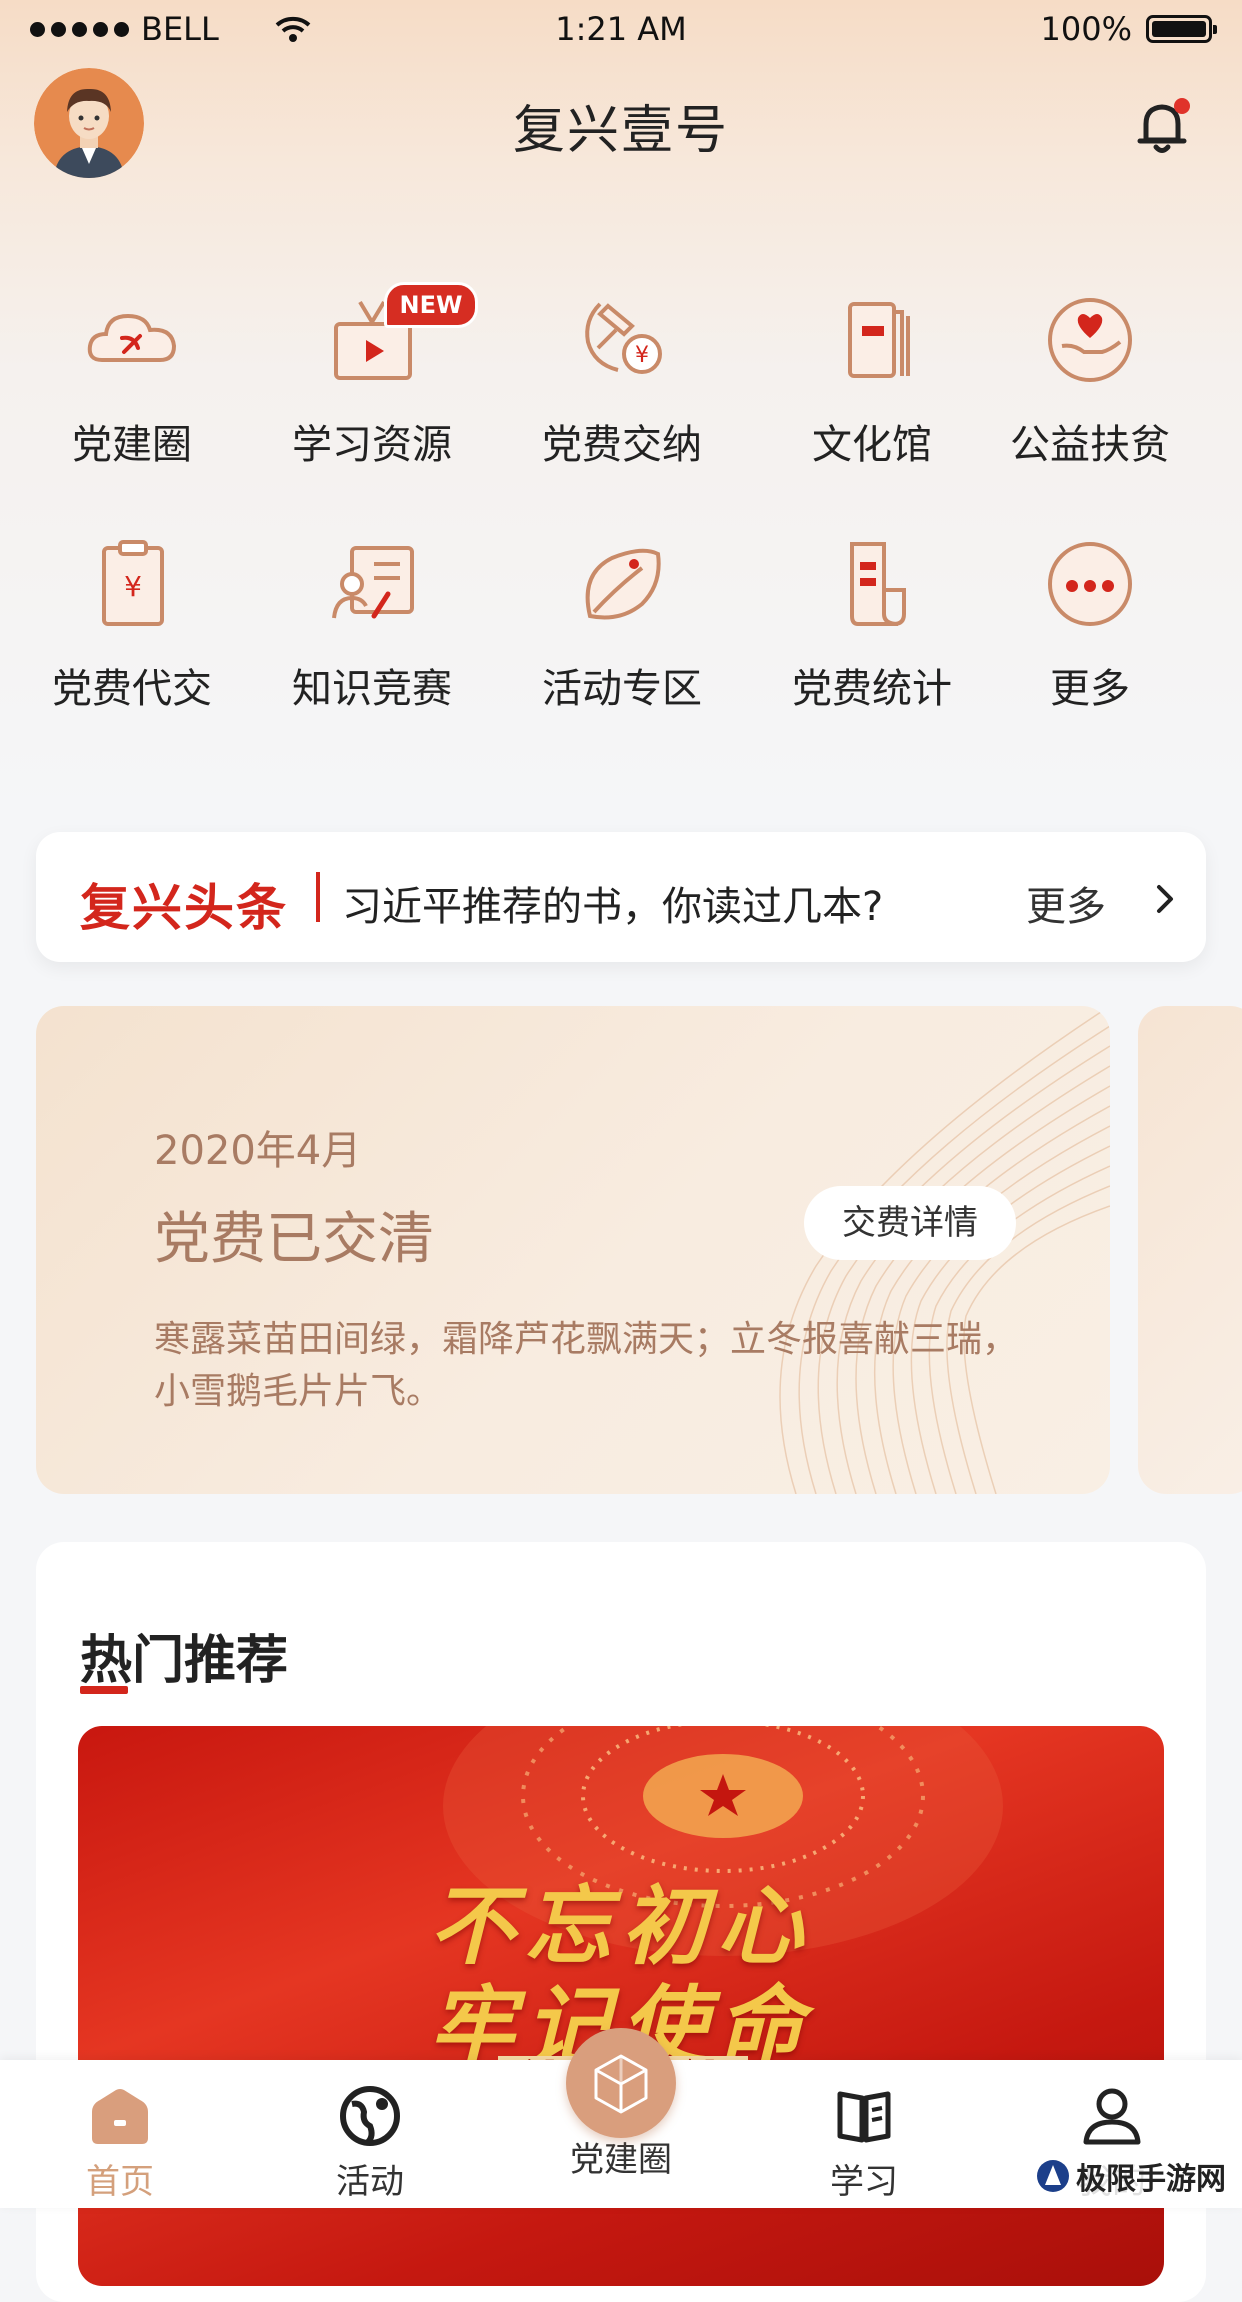 This screenshot has width=1242, height=2302. Describe the element at coordinates (132, 390) in the screenshot. I see `grid-item-party-circle: 党建圈` at that location.